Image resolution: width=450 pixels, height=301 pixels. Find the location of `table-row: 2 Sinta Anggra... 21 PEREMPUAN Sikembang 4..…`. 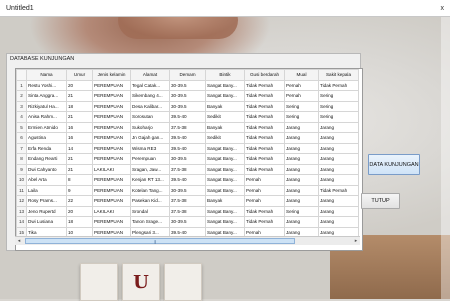

table-row: 2 Sinta Anggra... 21 PEREMPUAN Sikembang 4..… is located at coordinates (187, 96).